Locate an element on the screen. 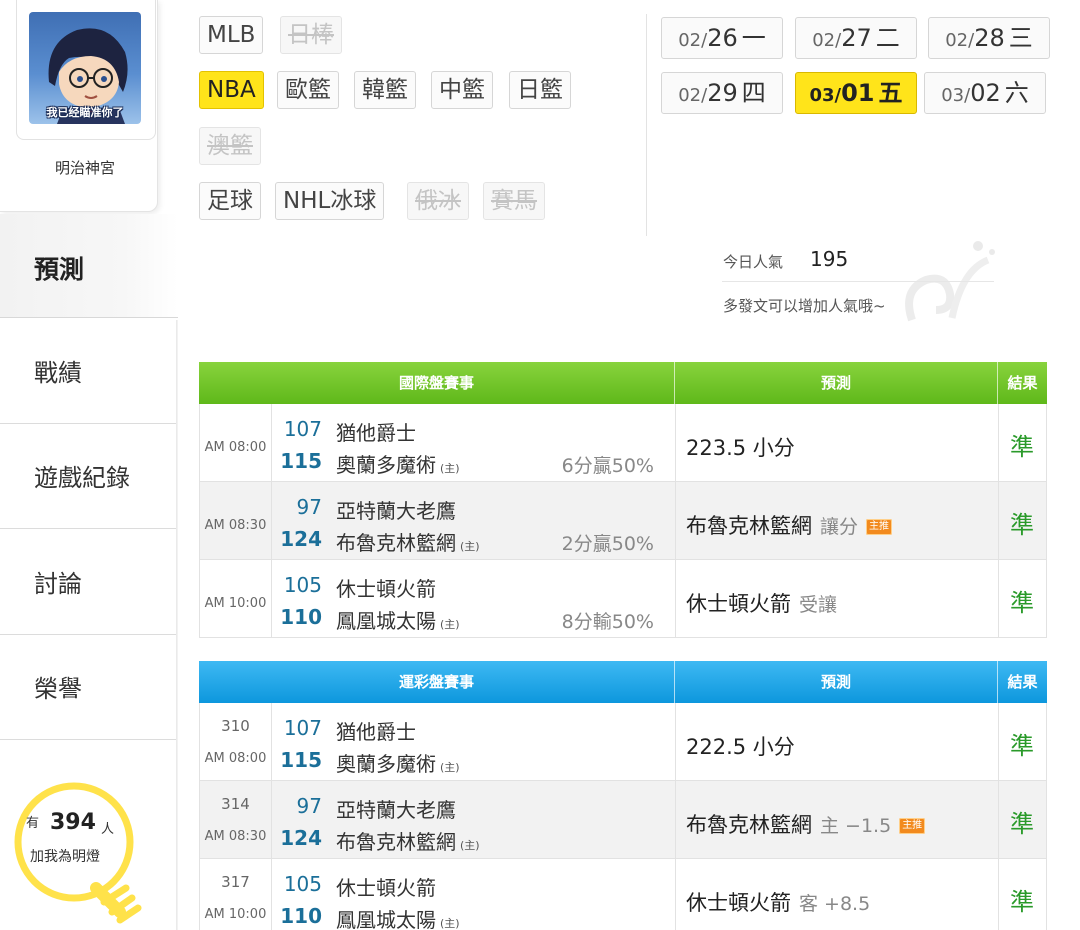 Image resolution: width=1080 pixels, height=930 pixels. category-nhl: NHL冰球 is located at coordinates (330, 201).